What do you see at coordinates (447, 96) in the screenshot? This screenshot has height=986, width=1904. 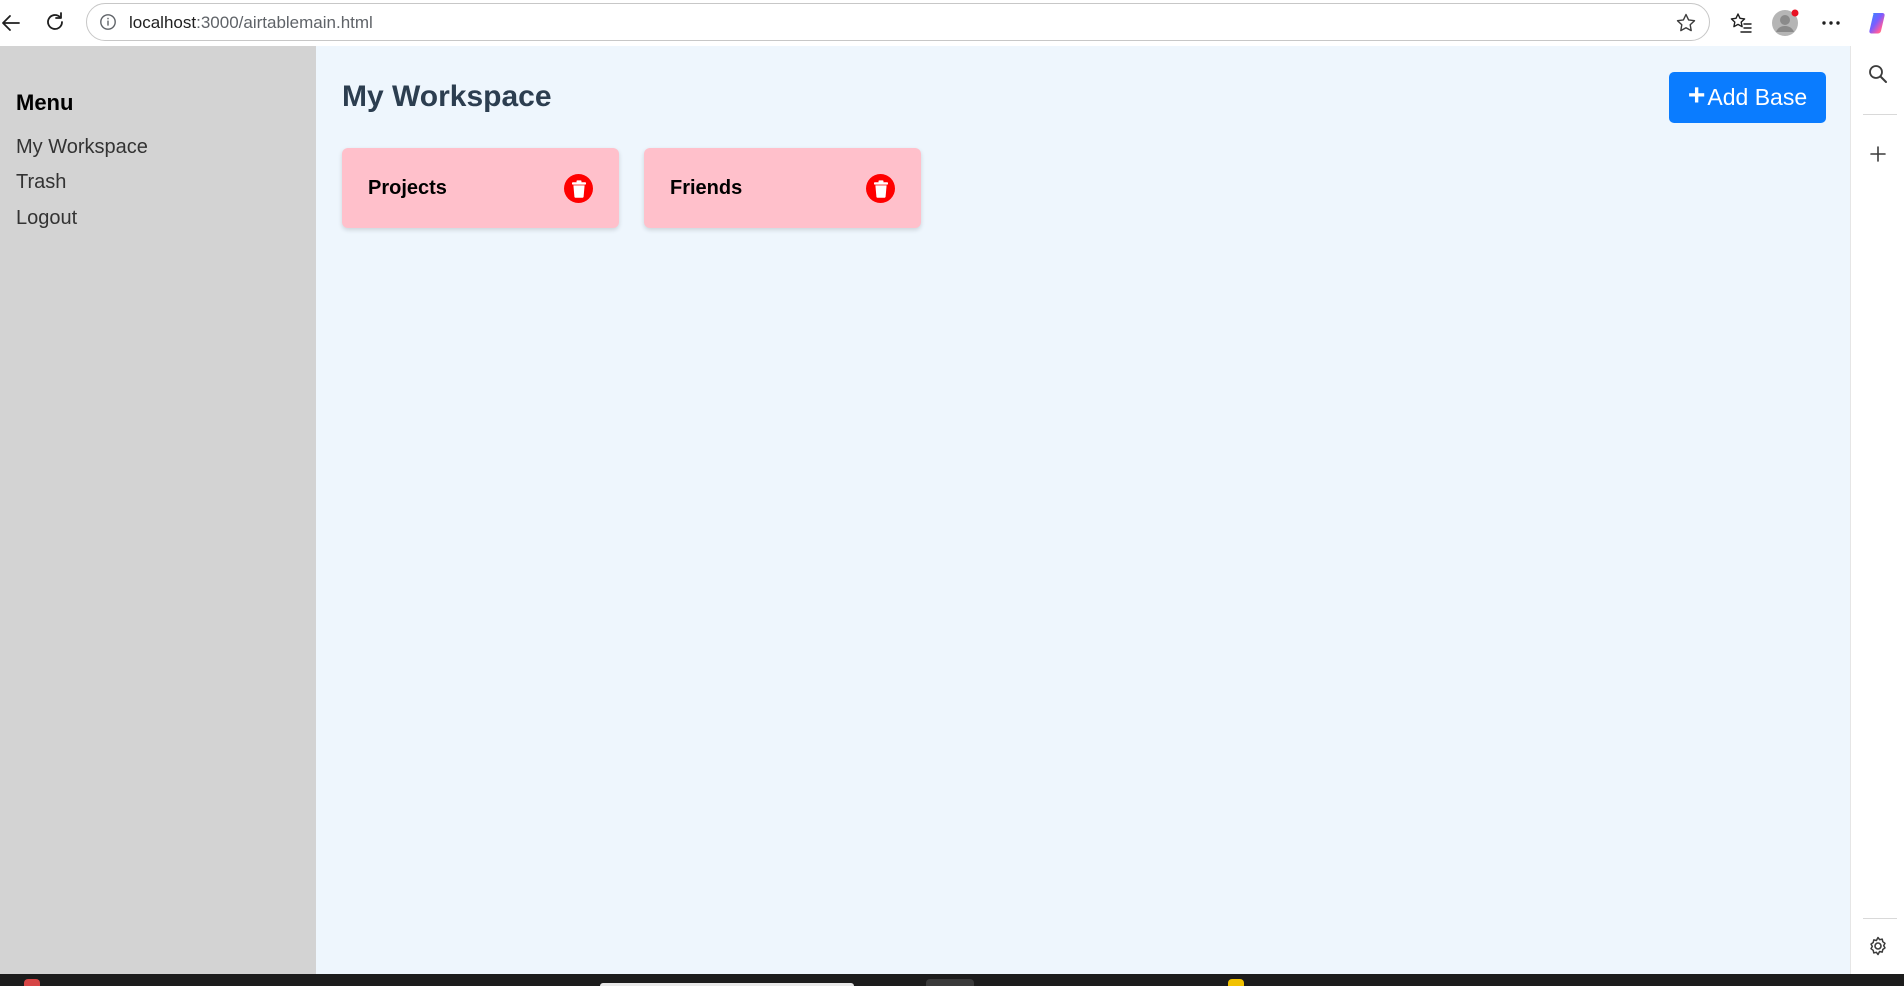 I see `page-title: My Workspace` at bounding box center [447, 96].